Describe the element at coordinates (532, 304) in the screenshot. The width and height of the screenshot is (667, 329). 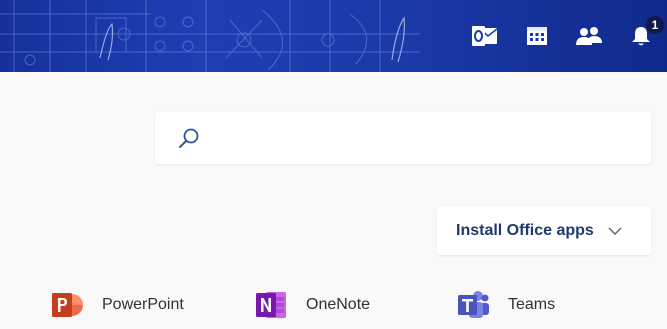
I see `app-name: Teams` at that location.